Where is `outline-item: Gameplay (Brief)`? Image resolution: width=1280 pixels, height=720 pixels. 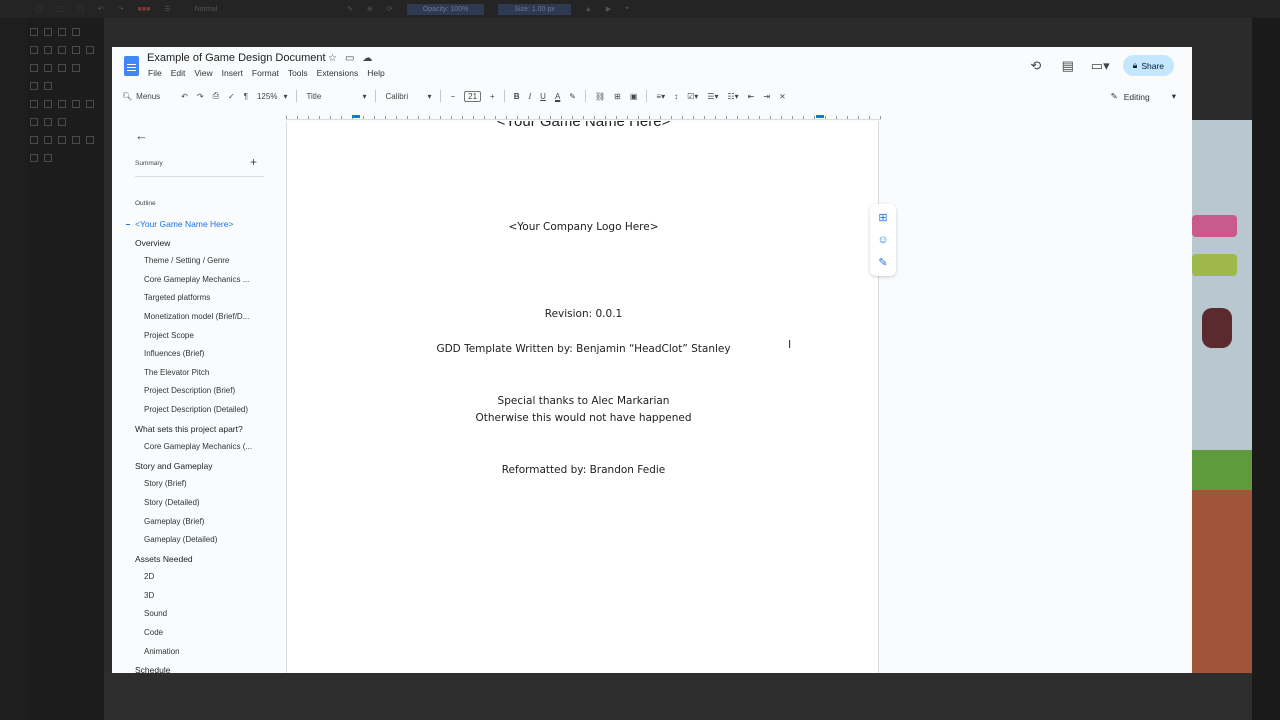 outline-item: Gameplay (Brief) is located at coordinates (198, 526).